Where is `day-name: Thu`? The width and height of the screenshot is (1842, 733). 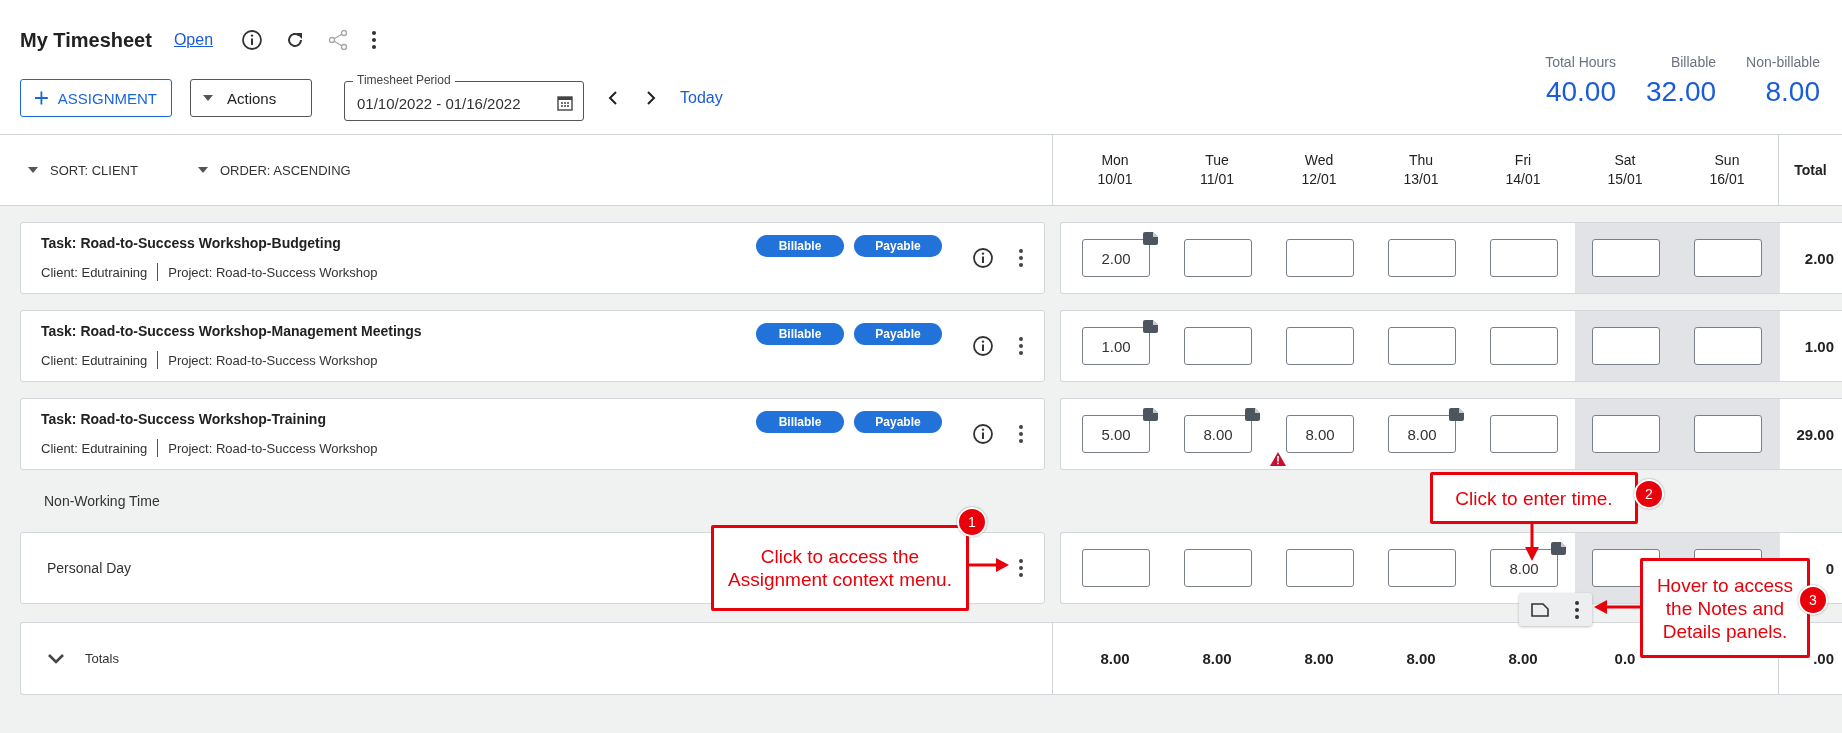 day-name: Thu is located at coordinates (1421, 160).